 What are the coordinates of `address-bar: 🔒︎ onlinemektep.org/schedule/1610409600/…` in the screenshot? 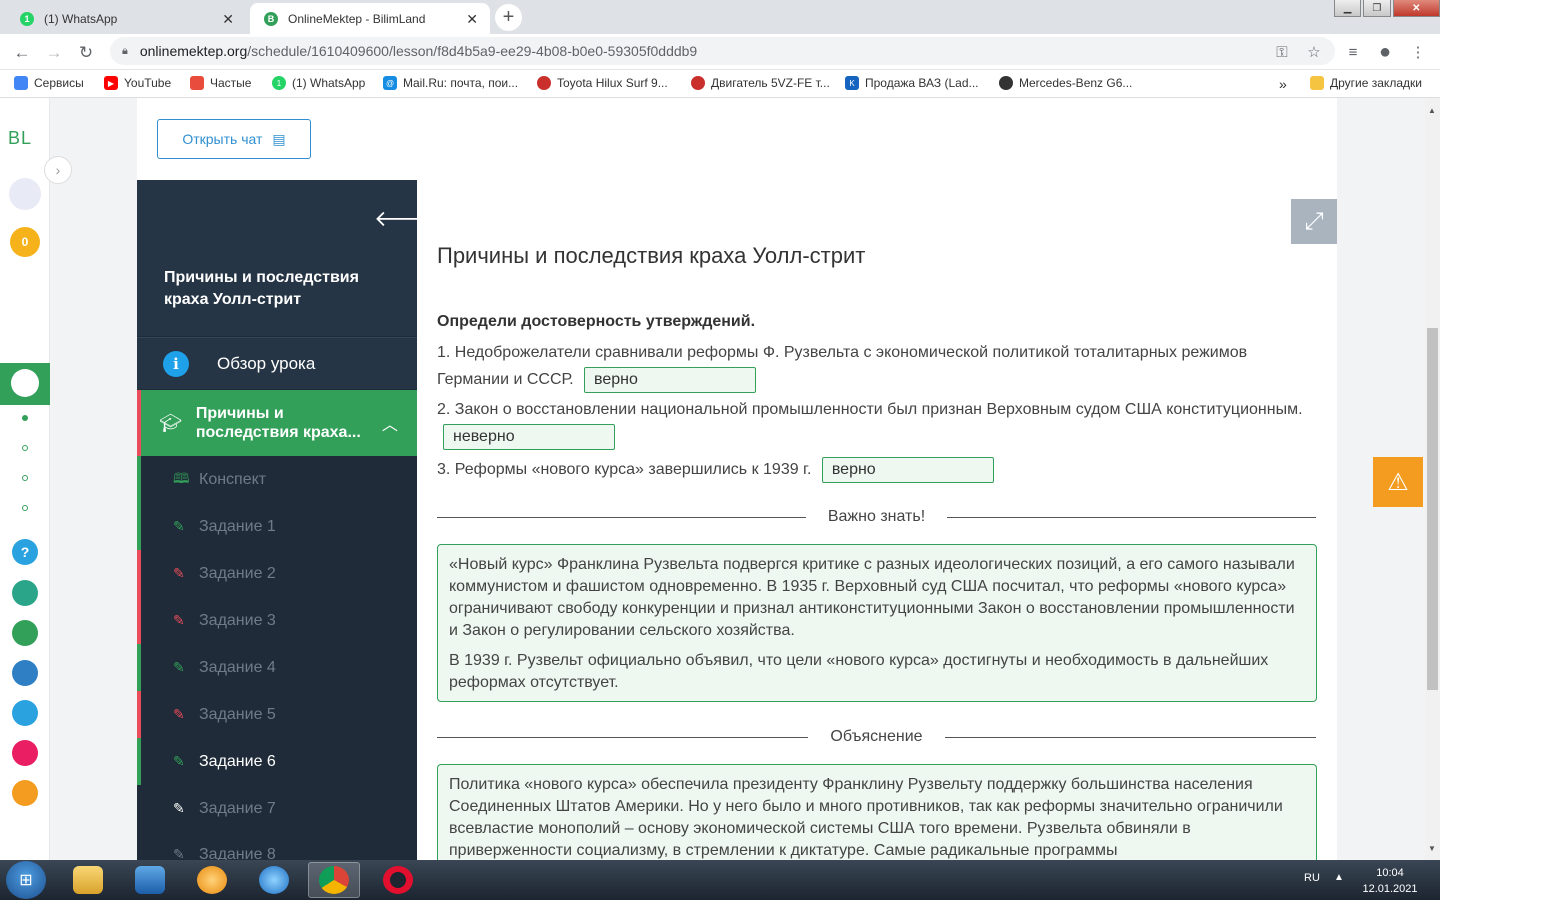 It's located at (722, 51).